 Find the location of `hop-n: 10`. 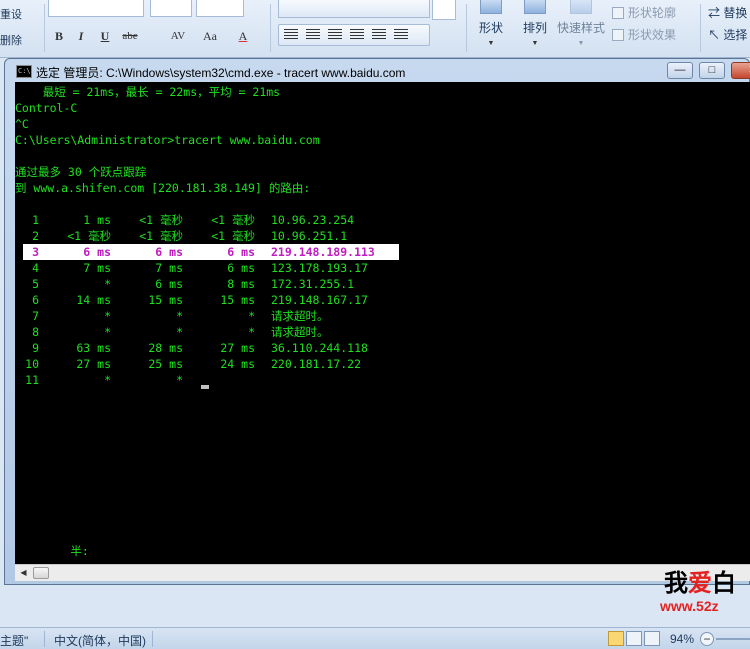

hop-n: 10 is located at coordinates (32, 364).